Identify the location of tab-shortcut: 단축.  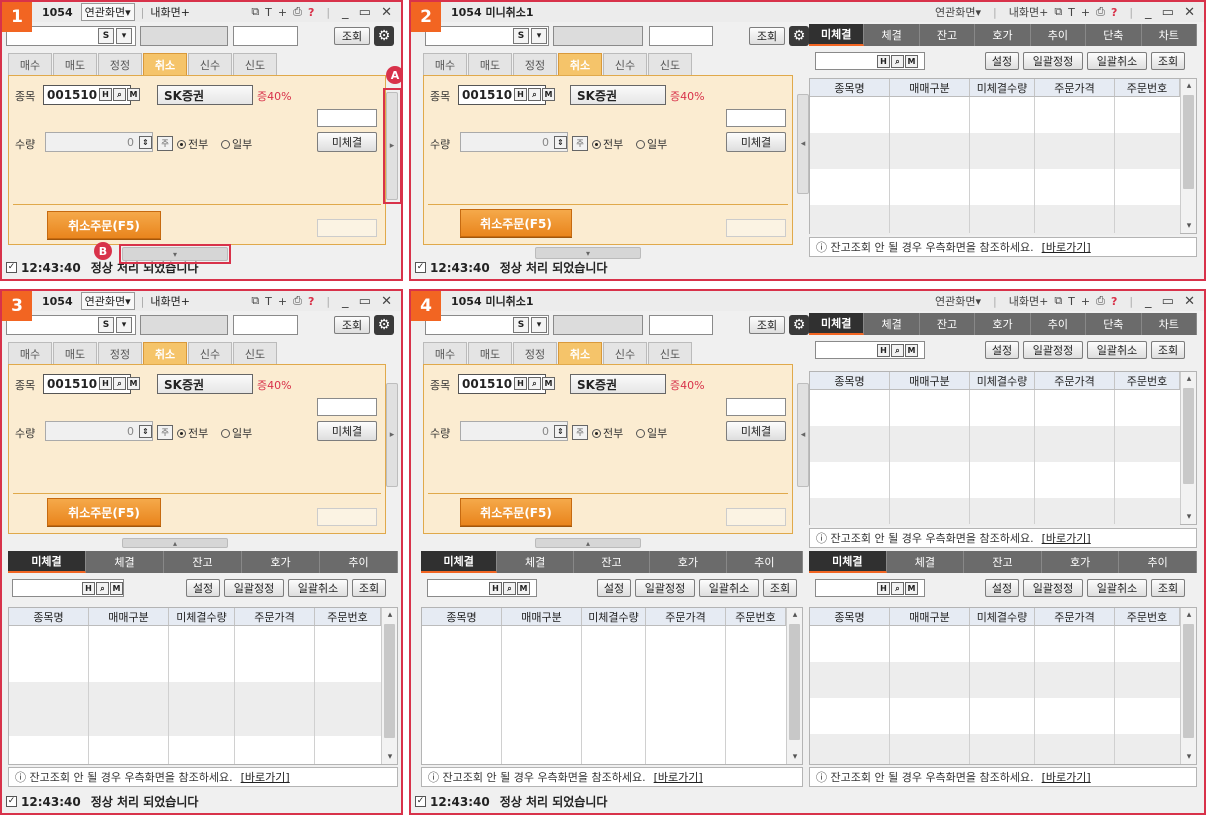
(1114, 324).